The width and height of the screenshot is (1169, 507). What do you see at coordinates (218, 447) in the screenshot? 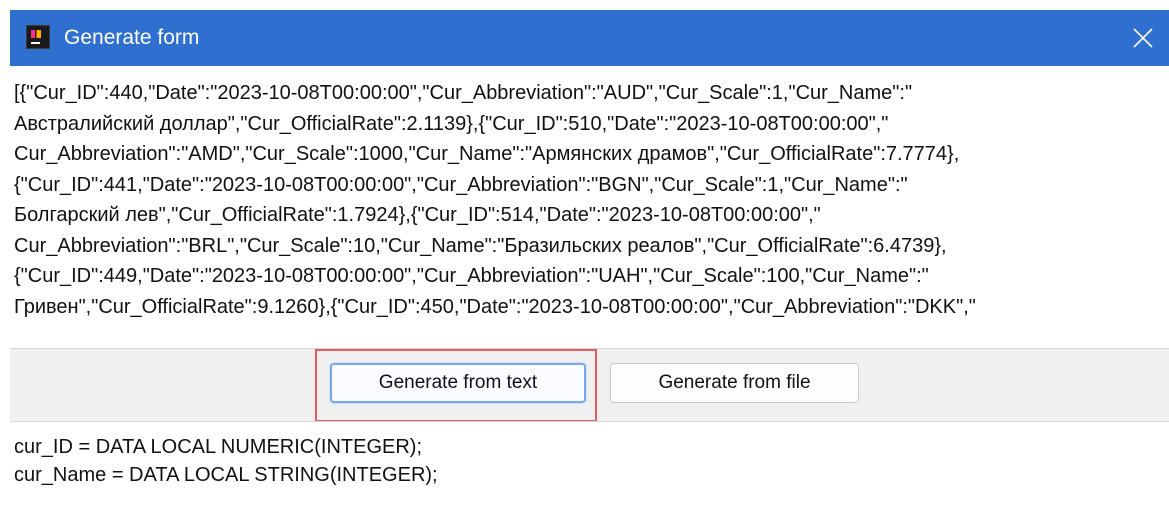
I see `code-line: cur_ID = DATA LOCAL NUMERIC(INTEGER);` at bounding box center [218, 447].